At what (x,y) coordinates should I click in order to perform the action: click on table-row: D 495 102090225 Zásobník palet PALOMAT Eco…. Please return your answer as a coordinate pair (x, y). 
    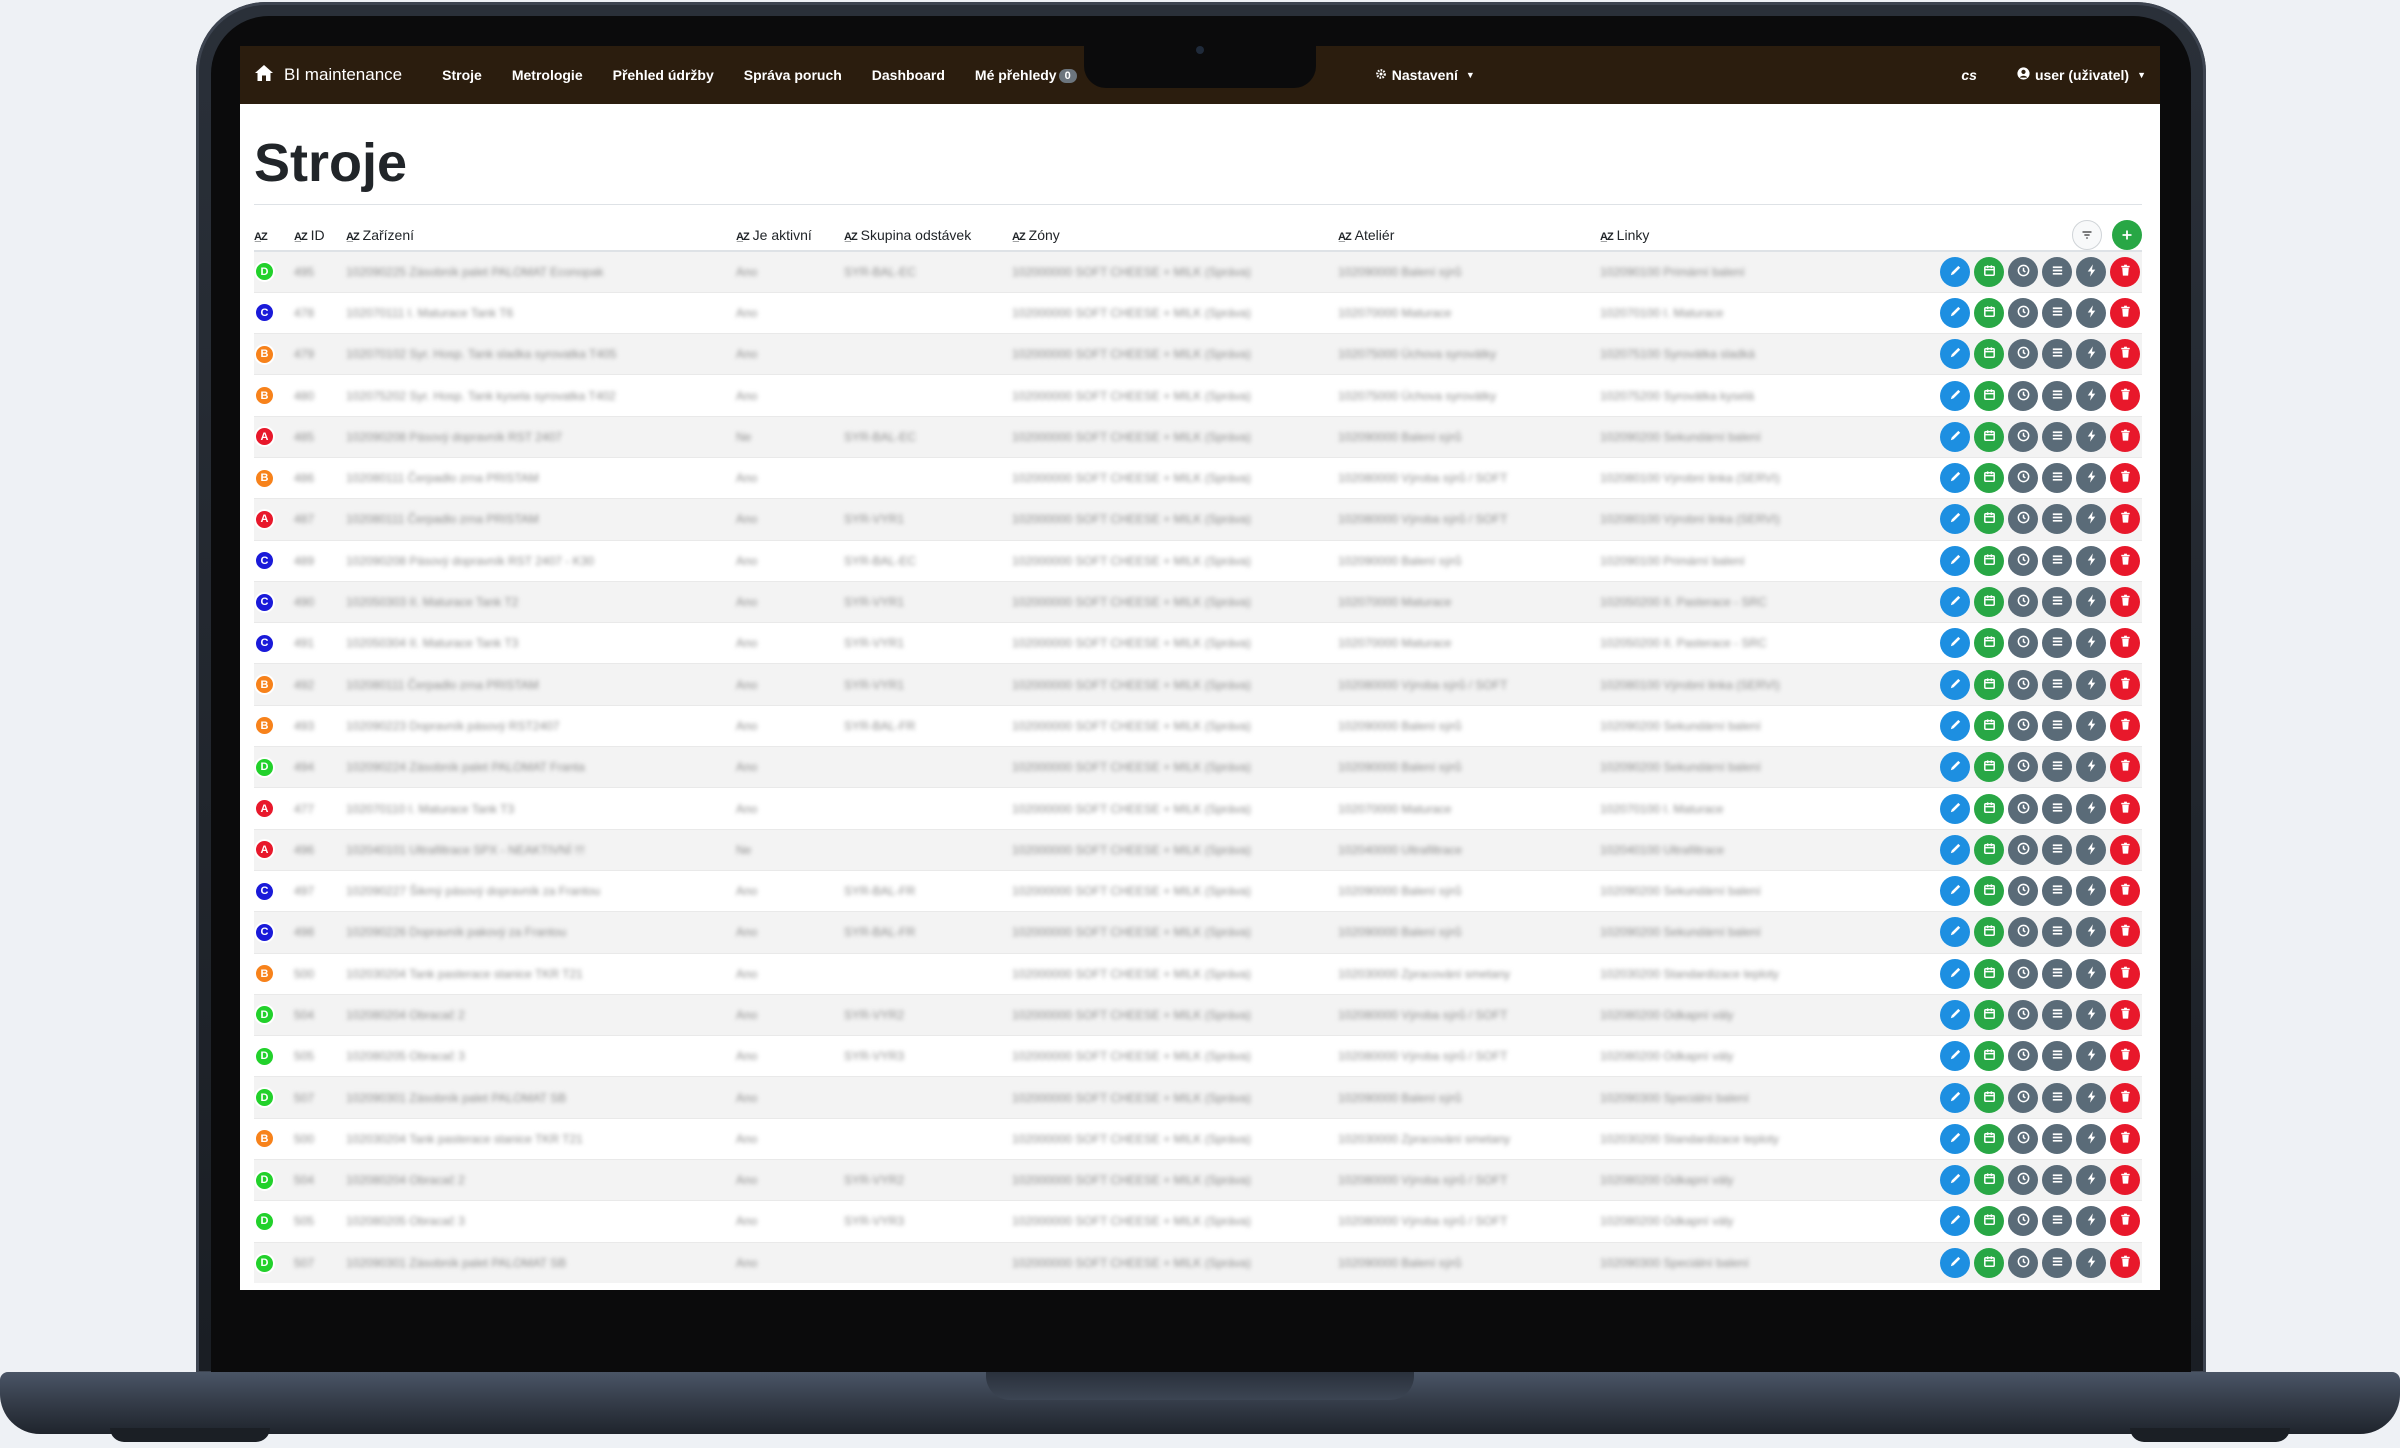
    Looking at the image, I should click on (1198, 271).